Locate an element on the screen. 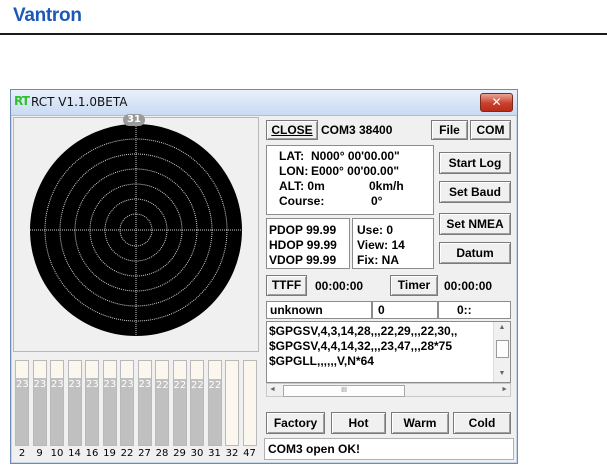  nmea-line: $GPGSV,4,4,14,32,,,23,47,,,28*75 is located at coordinates (361, 346).